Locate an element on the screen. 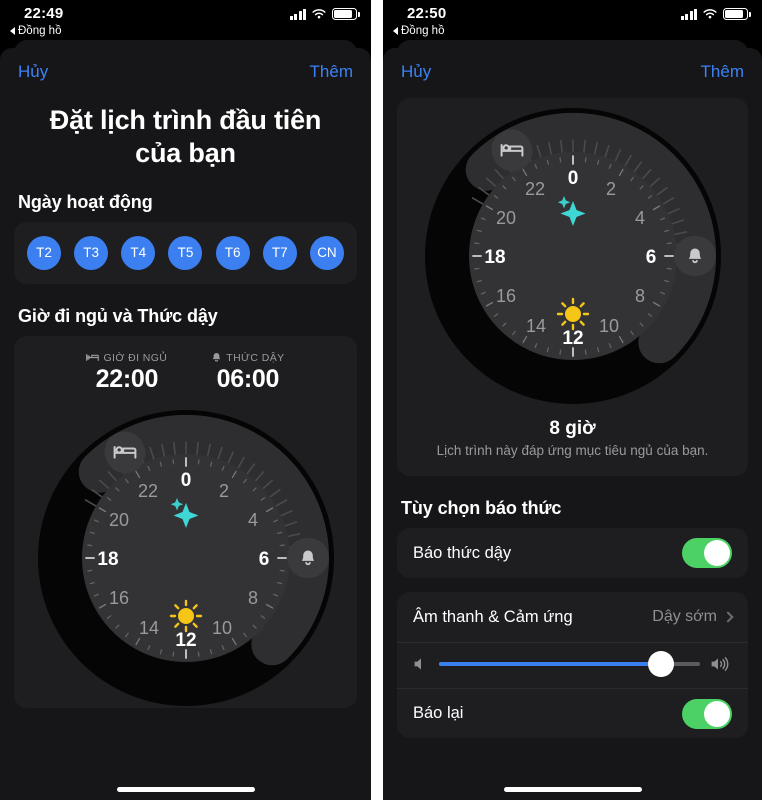 The image size is (762, 800). dial-hour-6: 6 is located at coordinates (263, 559).